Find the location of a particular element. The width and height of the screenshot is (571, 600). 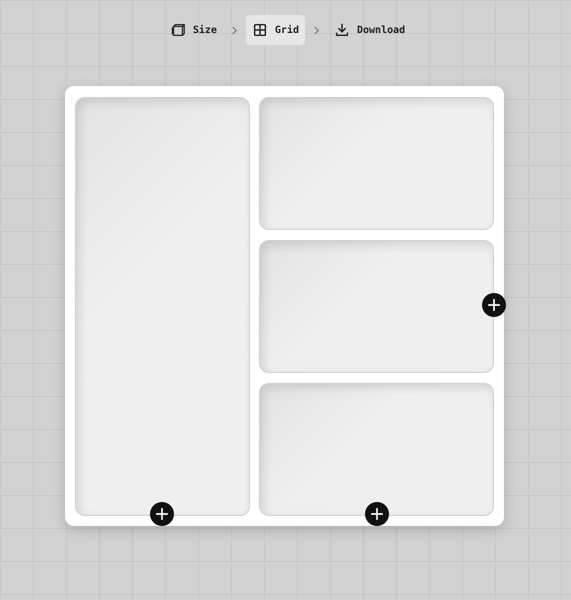

box-icon is located at coordinates (178, 30).